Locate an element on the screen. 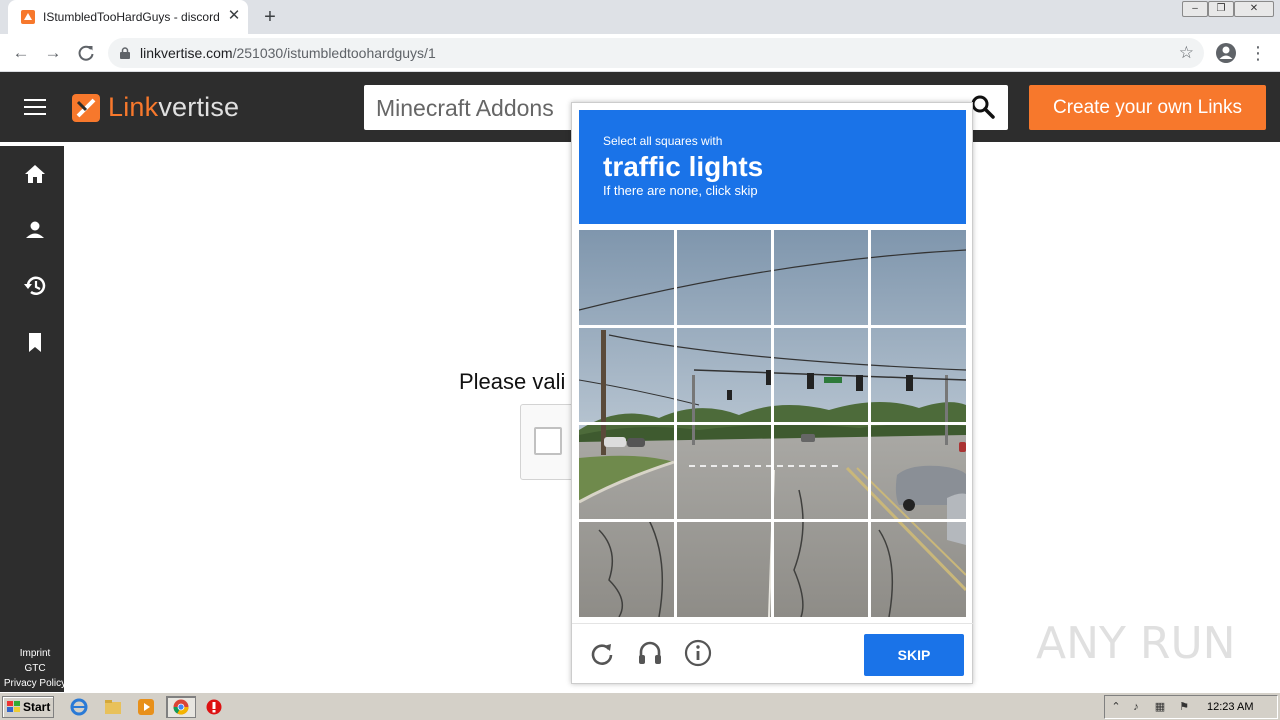 Image resolution: width=1280 pixels, height=720 pixels. url-path: /251030/istumbledtoohardguys/1 is located at coordinates (334, 53).